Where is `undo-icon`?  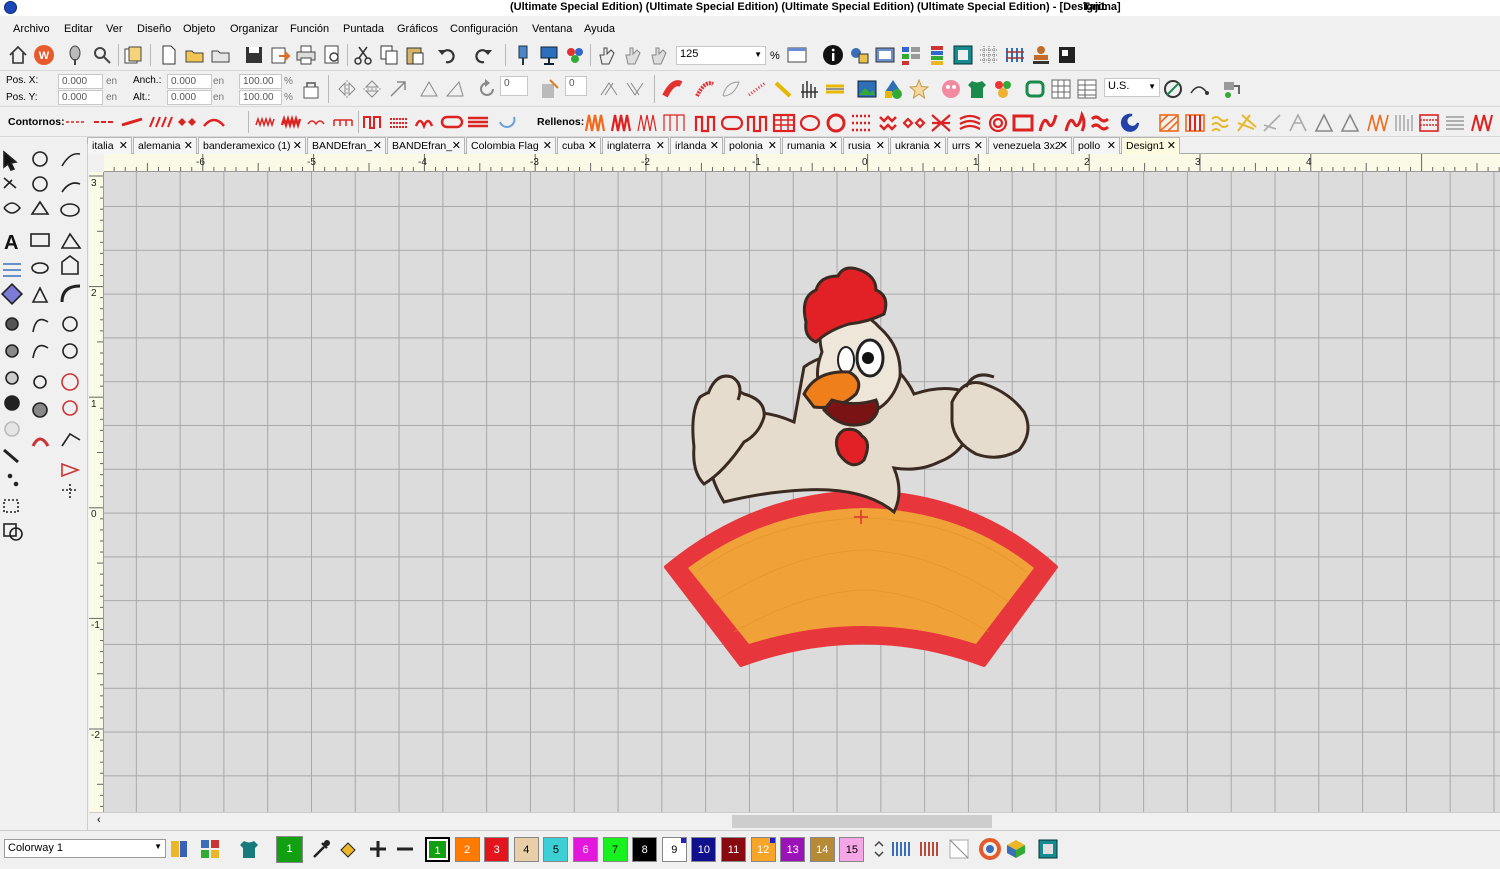
undo-icon is located at coordinates (447, 55).